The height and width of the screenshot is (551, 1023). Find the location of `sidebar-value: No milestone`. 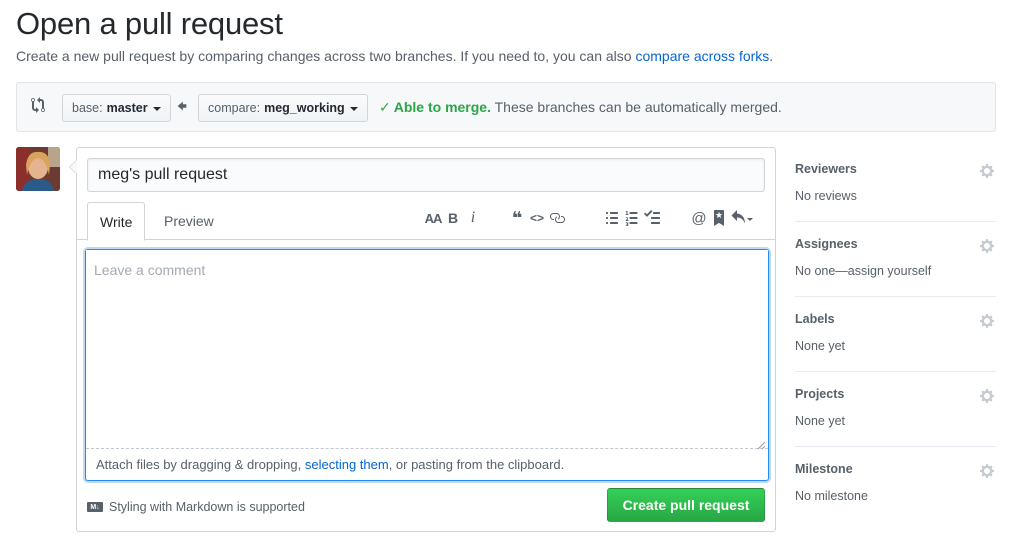

sidebar-value: No milestone is located at coordinates (831, 496).